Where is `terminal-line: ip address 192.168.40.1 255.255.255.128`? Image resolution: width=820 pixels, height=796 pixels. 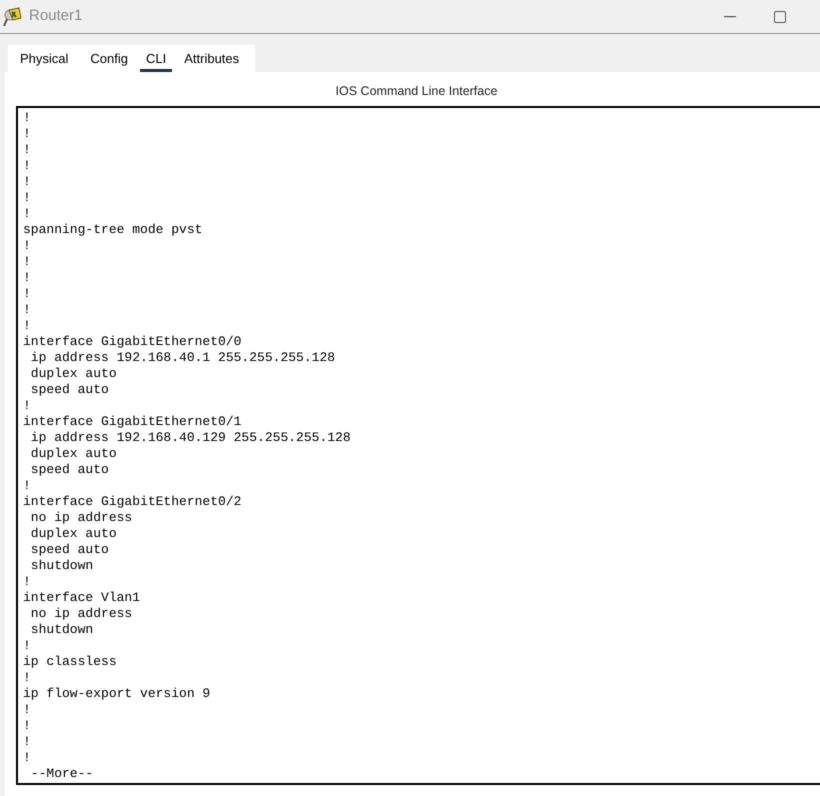
terminal-line: ip address 192.168.40.1 255.255.255.128 is located at coordinates (183, 358).